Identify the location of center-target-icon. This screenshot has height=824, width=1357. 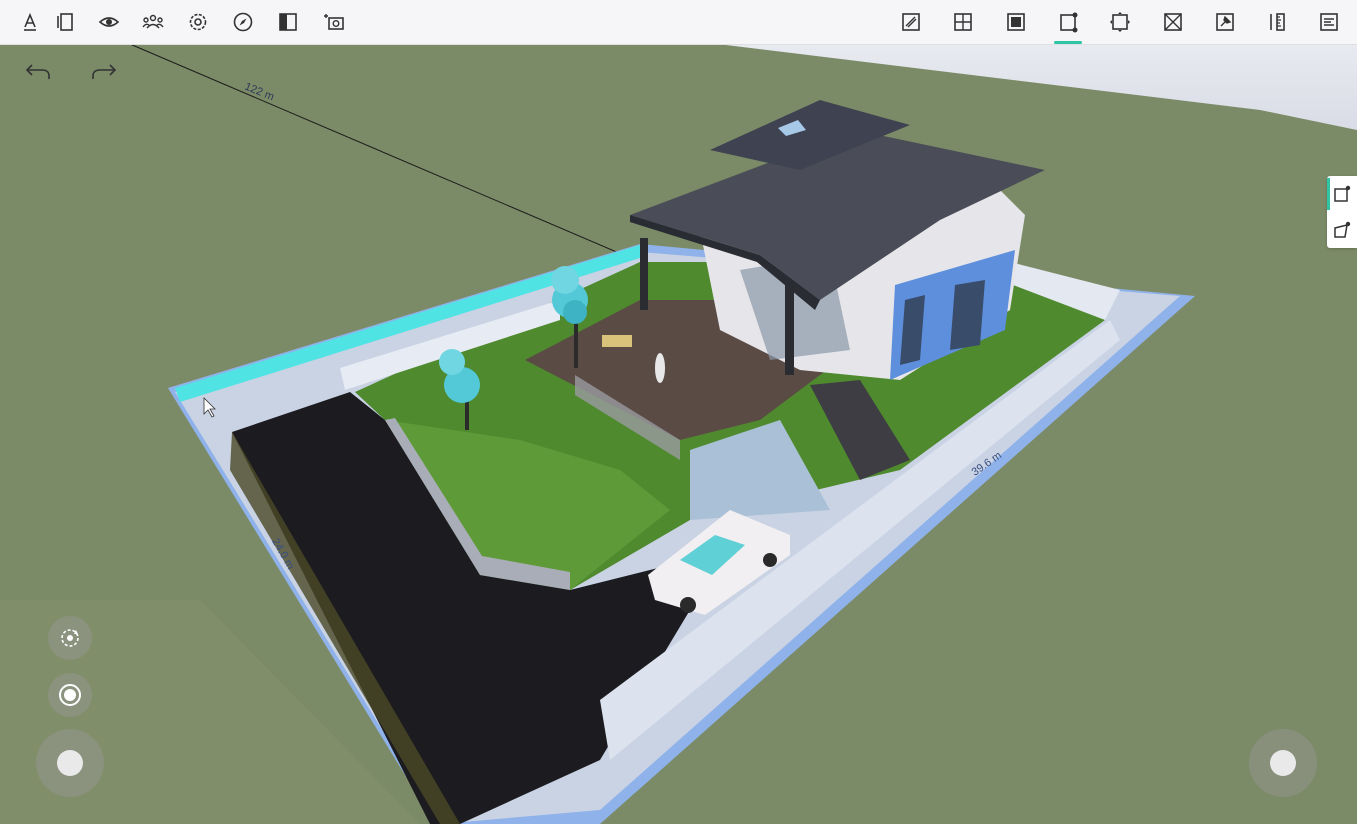
(70, 695).